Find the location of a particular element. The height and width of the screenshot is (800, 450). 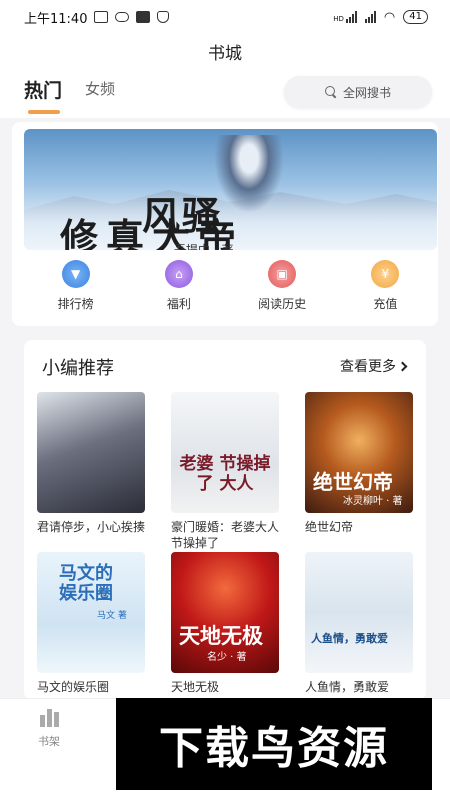

status-right: HD ◠ 41 is located at coordinates (380, 17).